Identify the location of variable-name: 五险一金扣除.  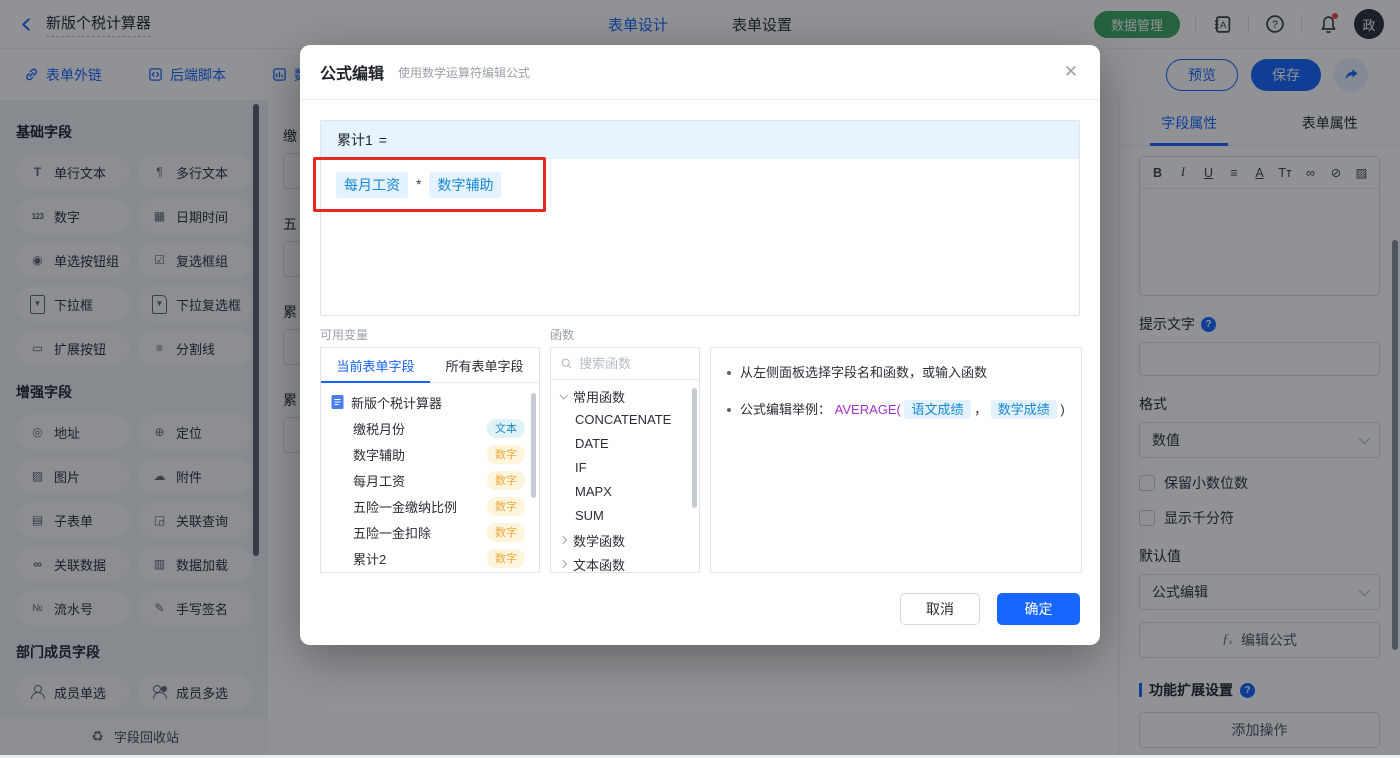
(392, 532).